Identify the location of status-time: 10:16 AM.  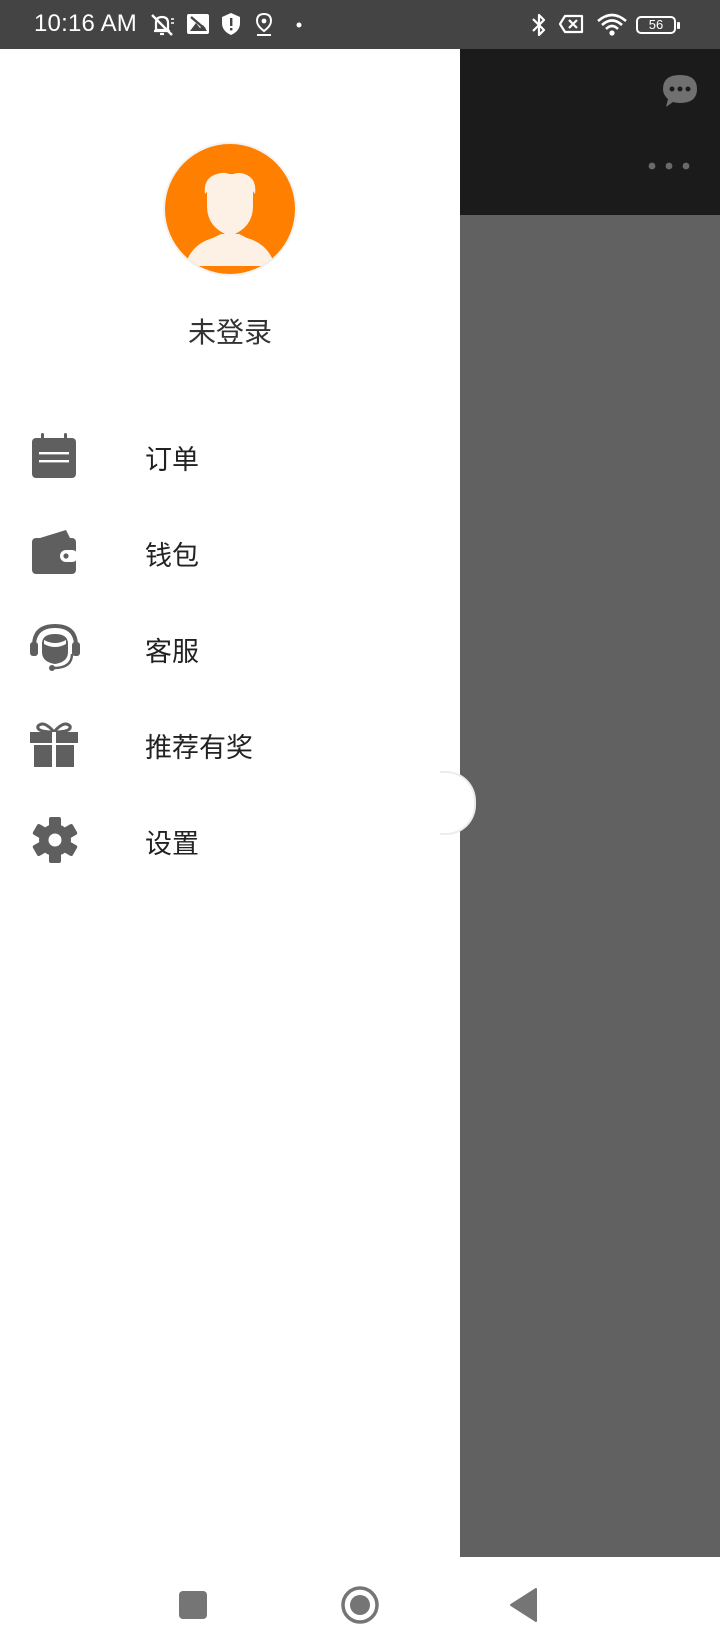
(86, 23).